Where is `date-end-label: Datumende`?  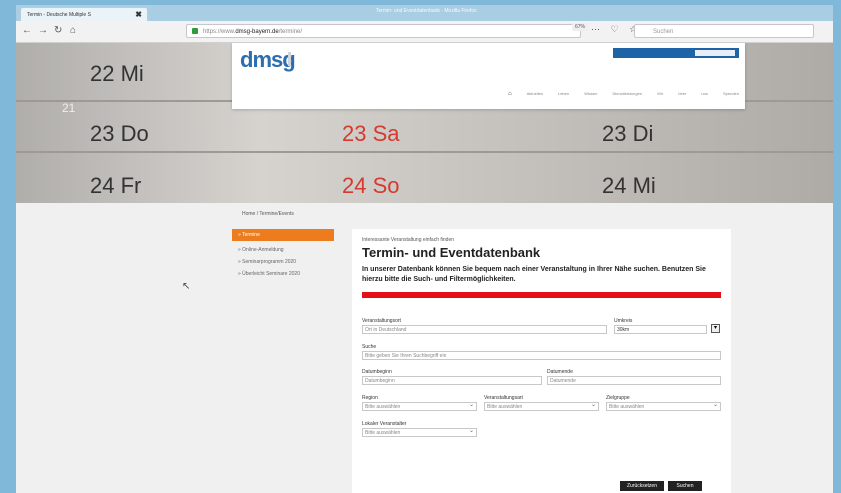
date-end-label: Datumende is located at coordinates (560, 372).